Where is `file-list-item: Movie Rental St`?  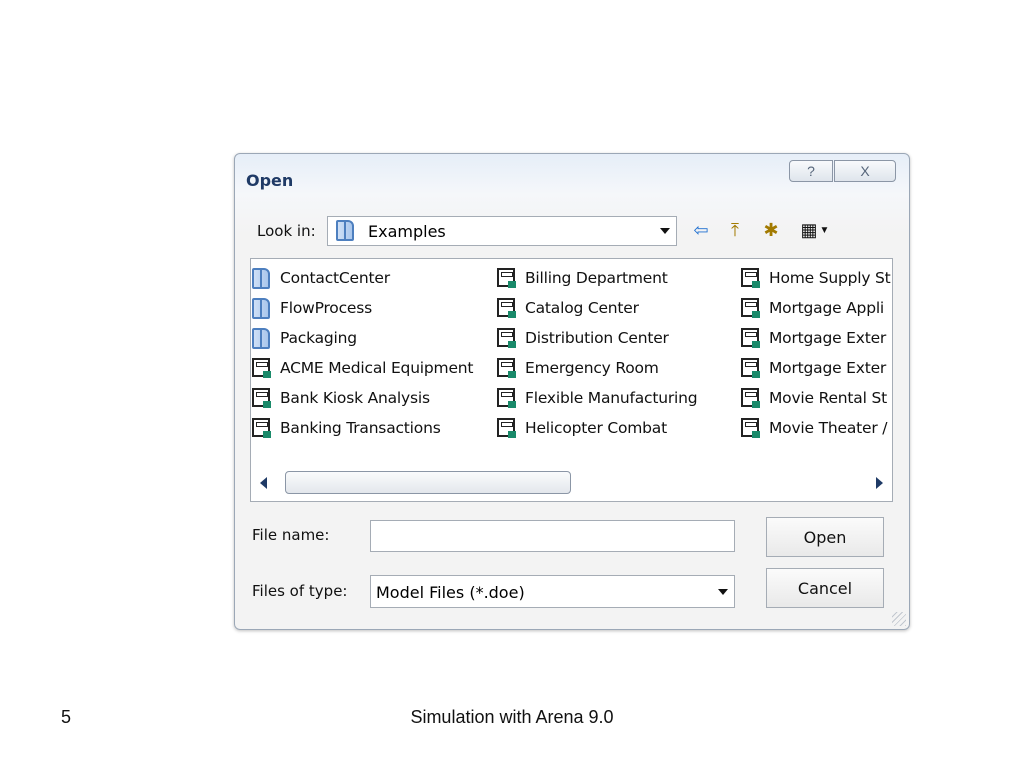 file-list-item: Movie Rental St is located at coordinates (816, 399).